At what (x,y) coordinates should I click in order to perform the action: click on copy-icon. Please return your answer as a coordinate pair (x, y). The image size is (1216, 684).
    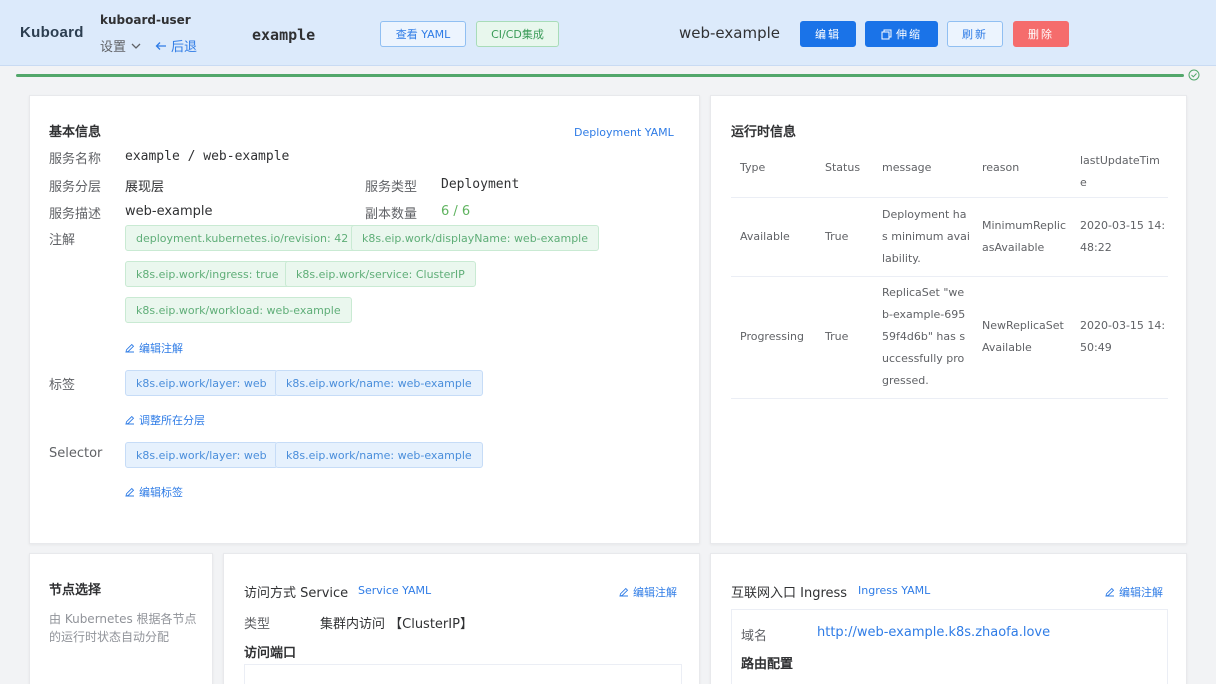
    Looking at the image, I should click on (886, 34).